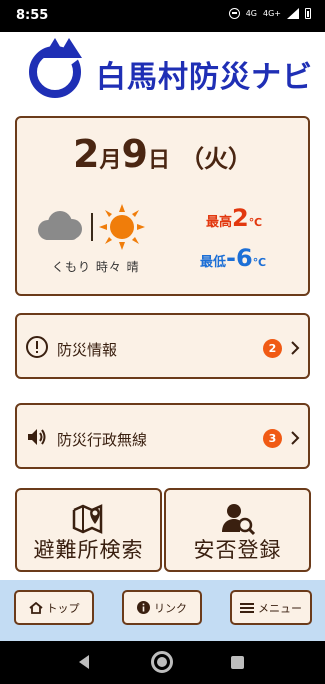 The image size is (325, 684). I want to click on nav-top-button: トップ, so click(54, 607).